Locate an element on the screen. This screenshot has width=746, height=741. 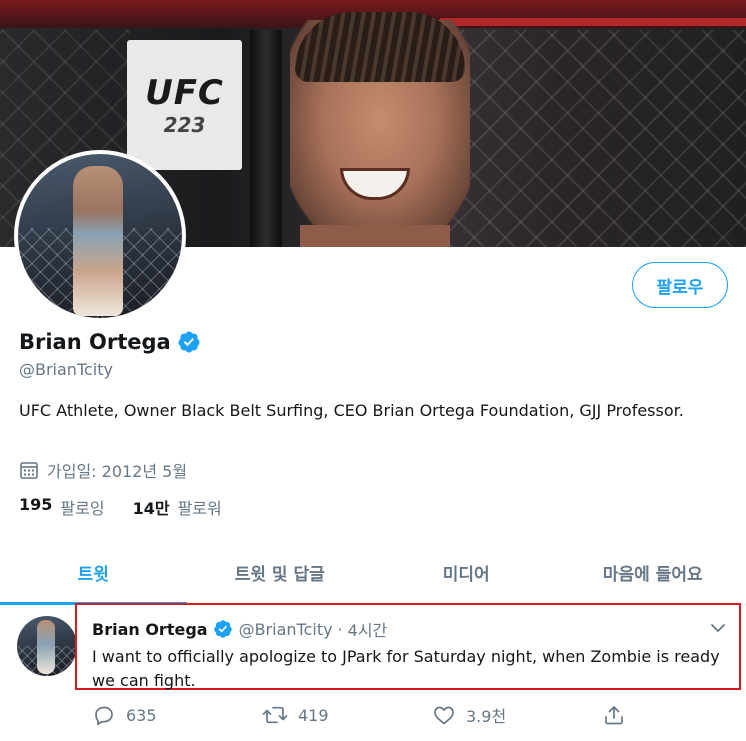
following-label: 팔로잉 is located at coordinates (82, 508).